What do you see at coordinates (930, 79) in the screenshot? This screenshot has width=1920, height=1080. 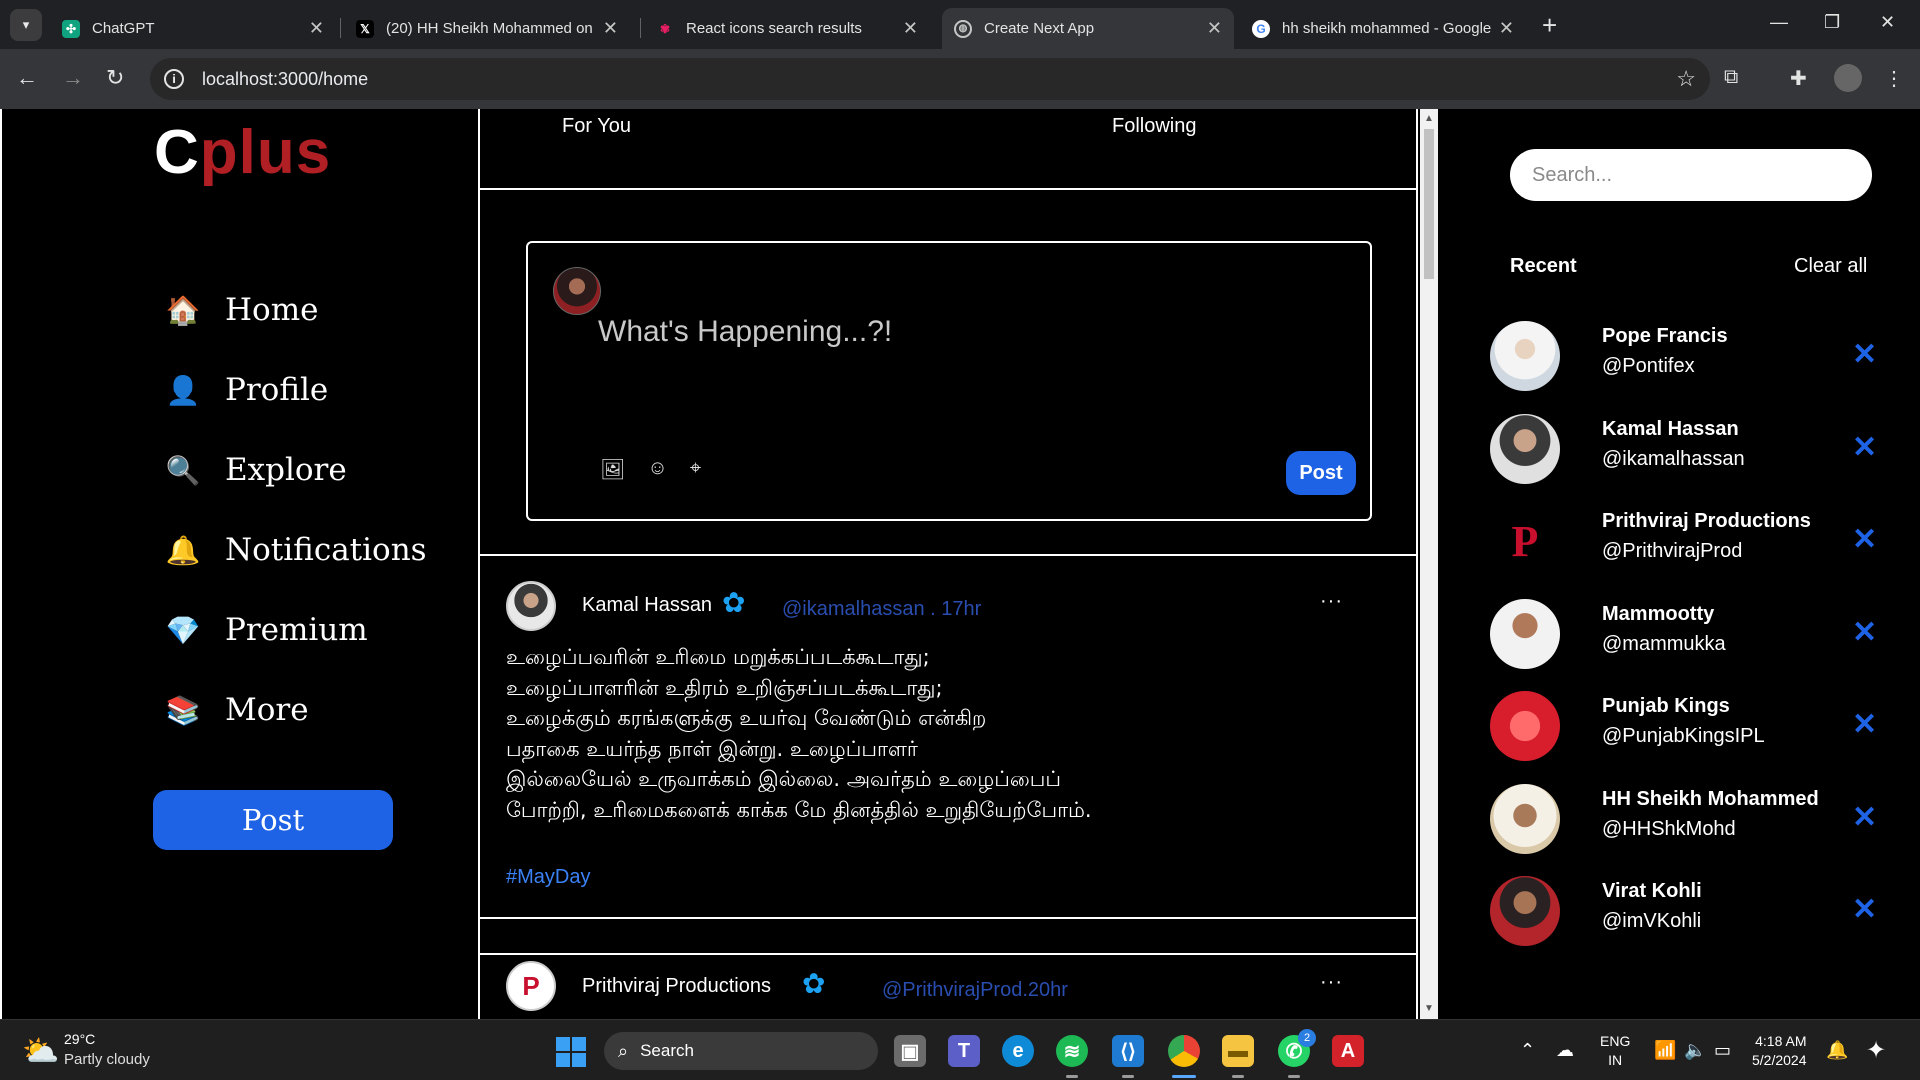 I see `address-bar: i localhost:3000/home ☆` at bounding box center [930, 79].